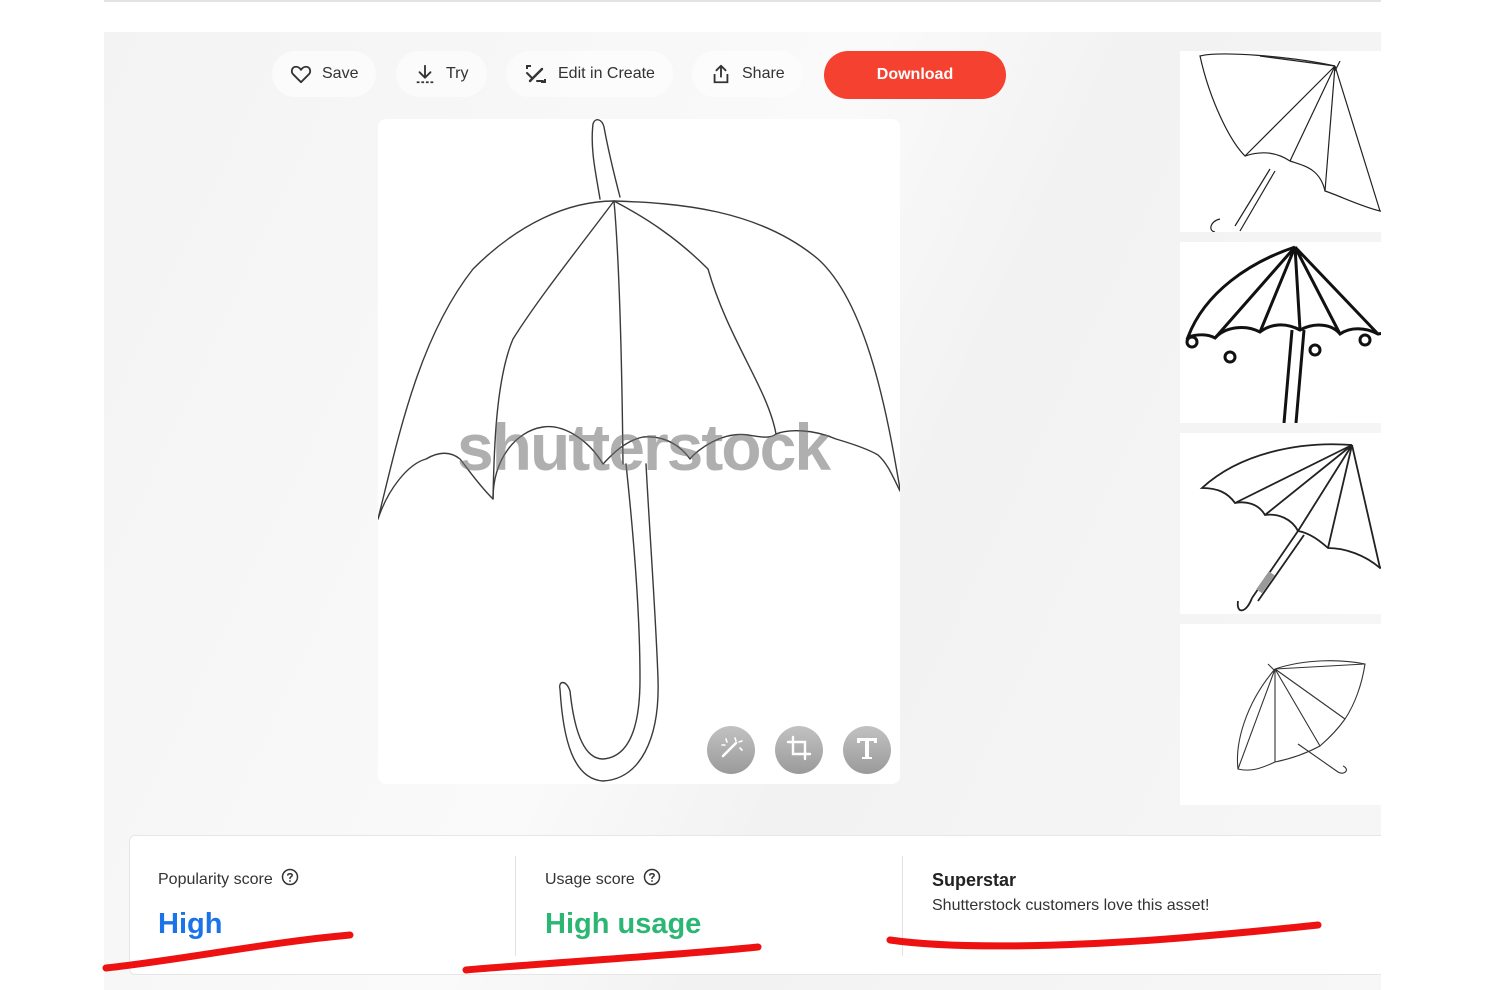  I want to click on magic-wand-icon, so click(731, 750).